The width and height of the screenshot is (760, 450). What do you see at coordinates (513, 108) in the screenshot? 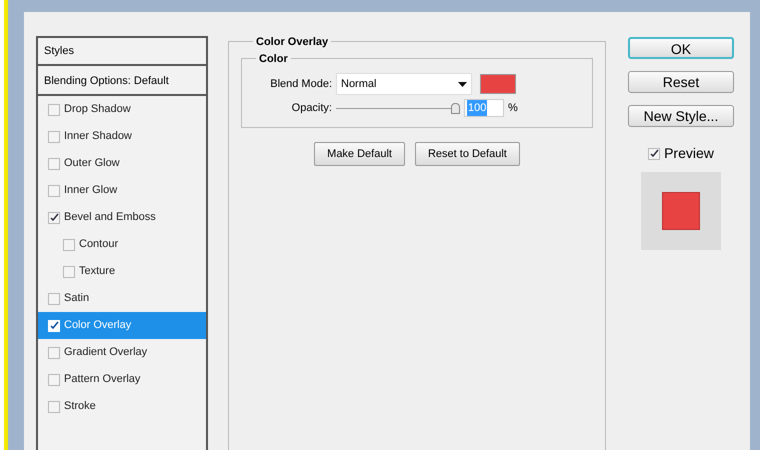
I see `unit-label: %` at bounding box center [513, 108].